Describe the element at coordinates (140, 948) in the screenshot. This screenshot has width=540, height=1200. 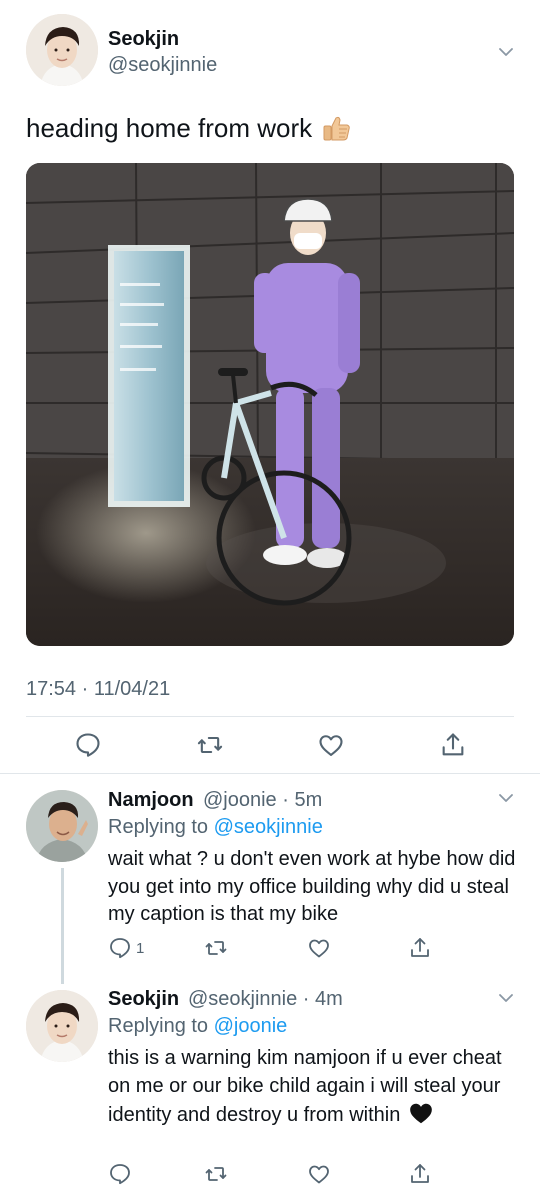
I see `reply-count: 1` at that location.